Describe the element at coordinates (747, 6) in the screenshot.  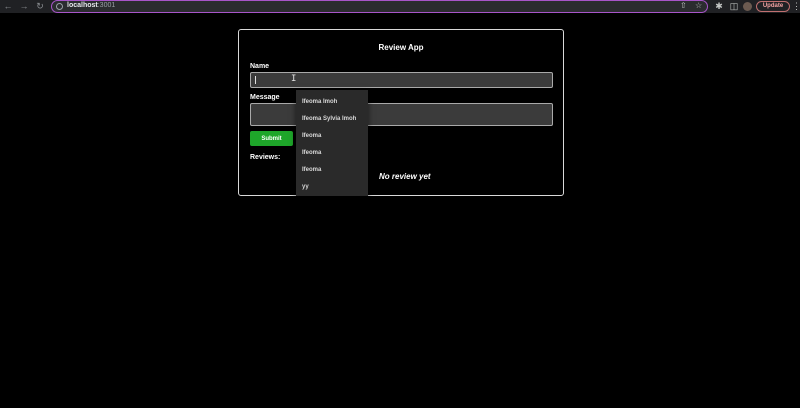
I see `profile-avatar` at that location.